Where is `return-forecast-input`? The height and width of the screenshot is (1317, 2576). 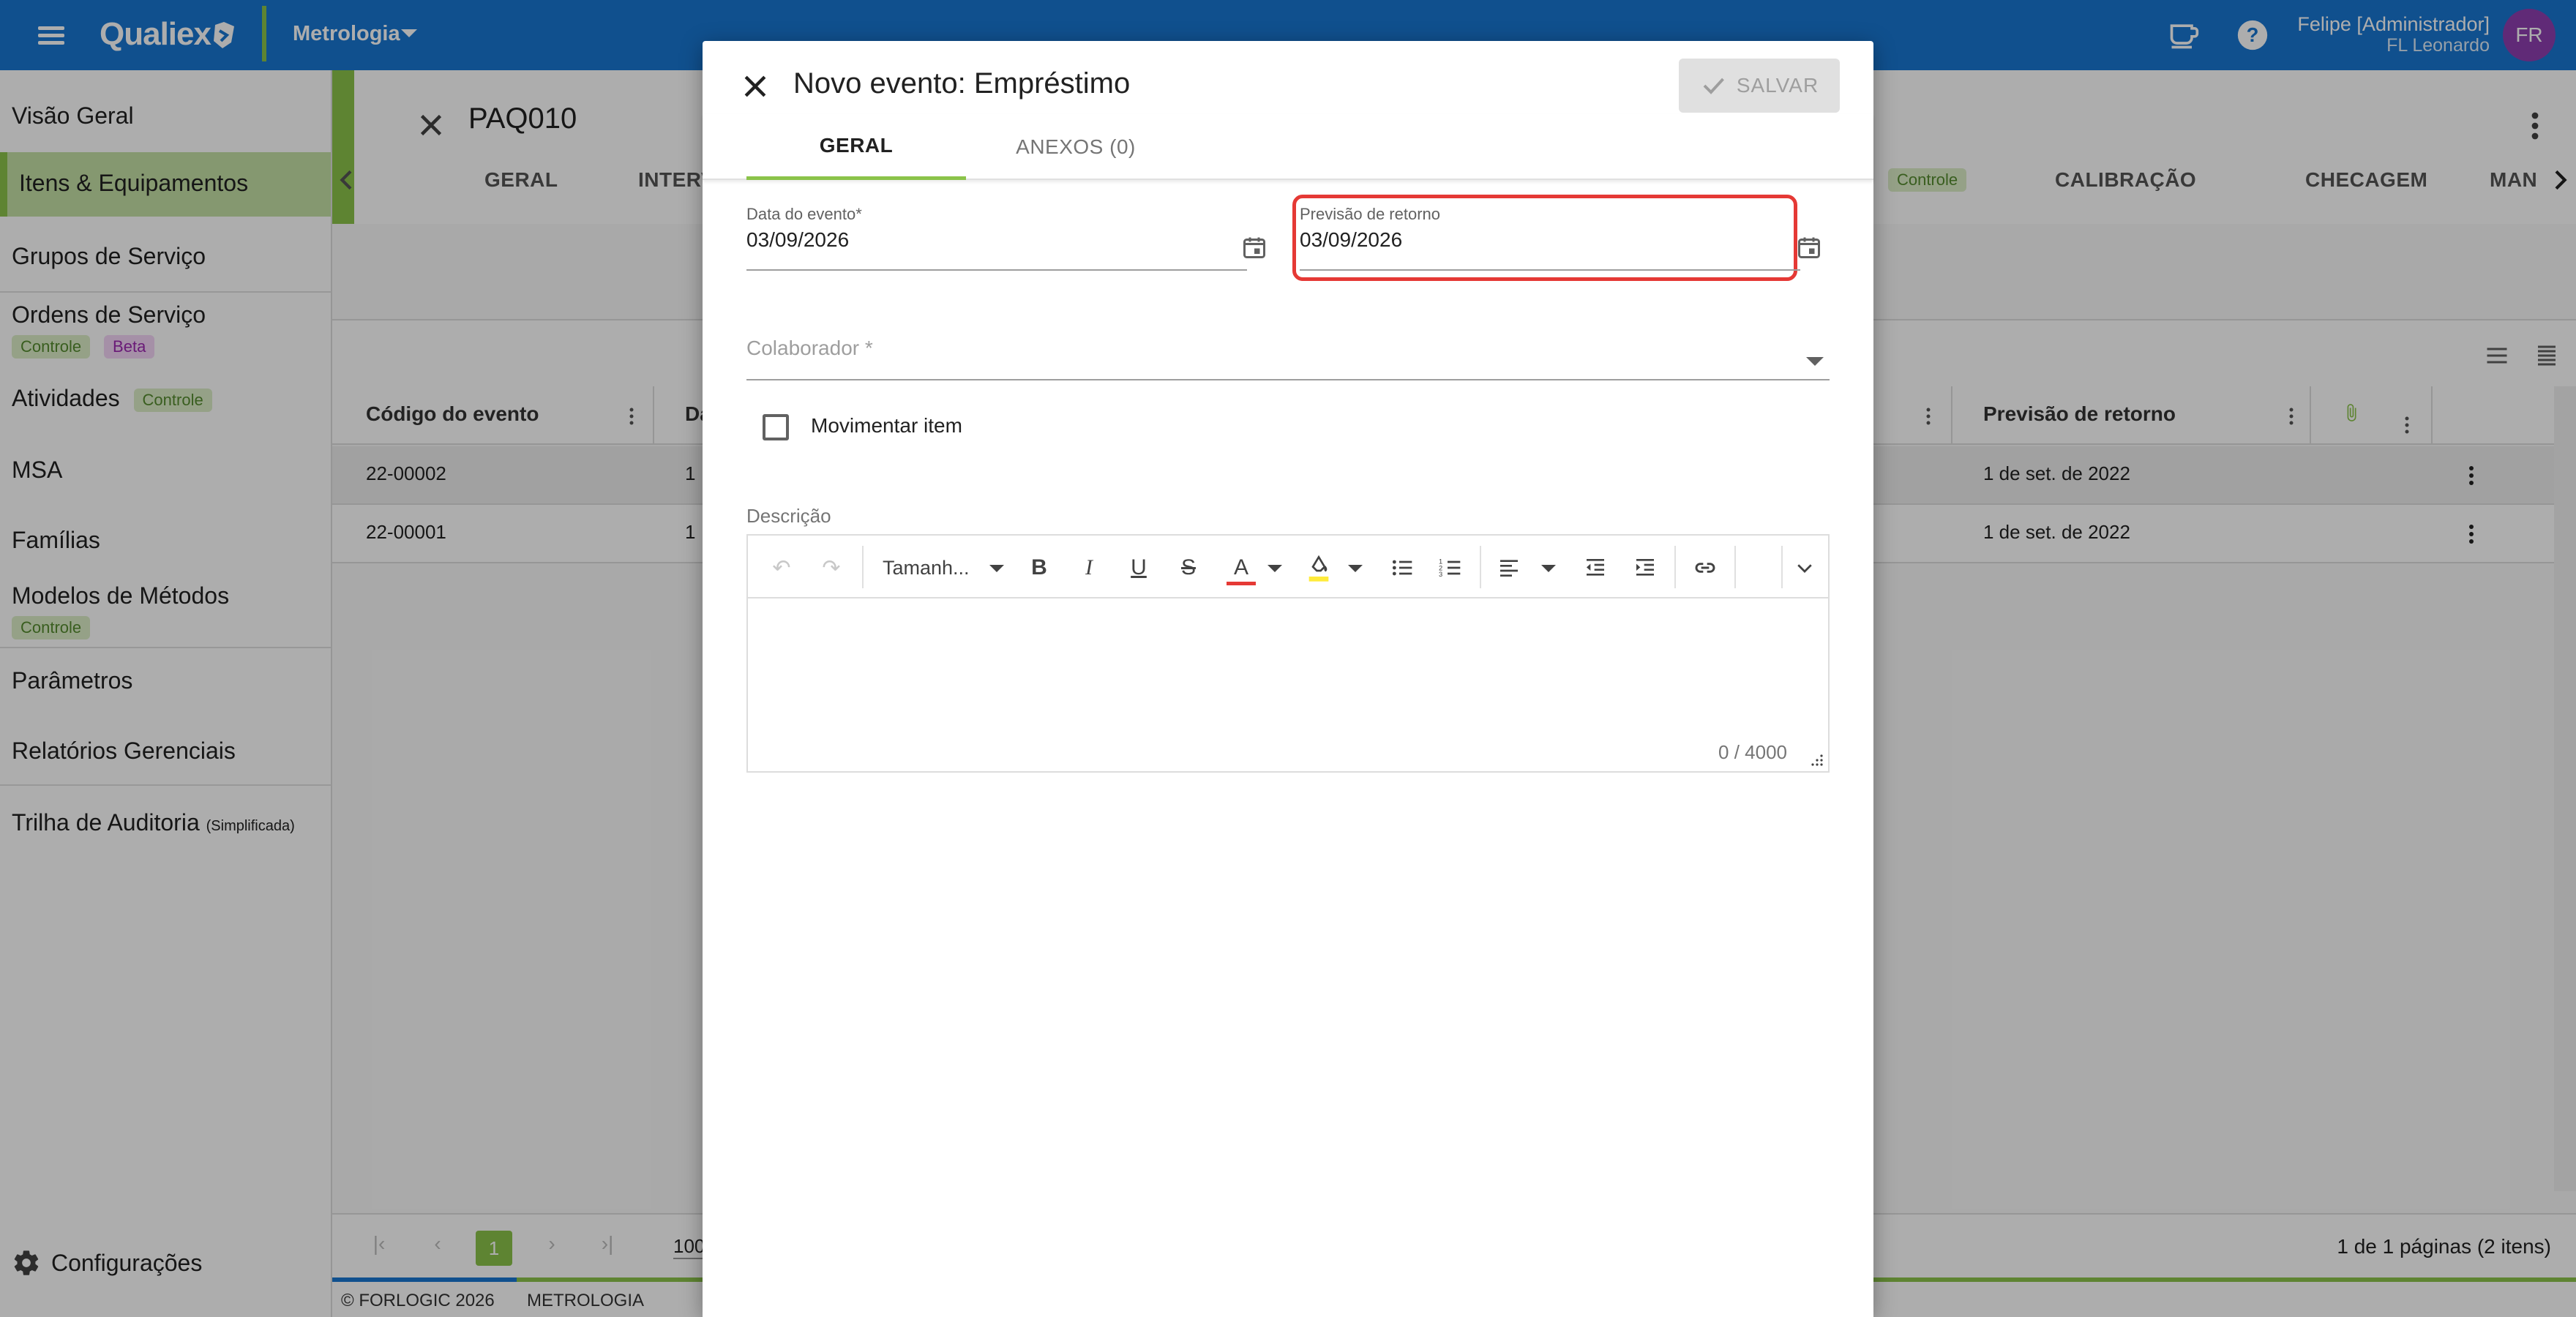
return-forecast-input is located at coordinates (1534, 240).